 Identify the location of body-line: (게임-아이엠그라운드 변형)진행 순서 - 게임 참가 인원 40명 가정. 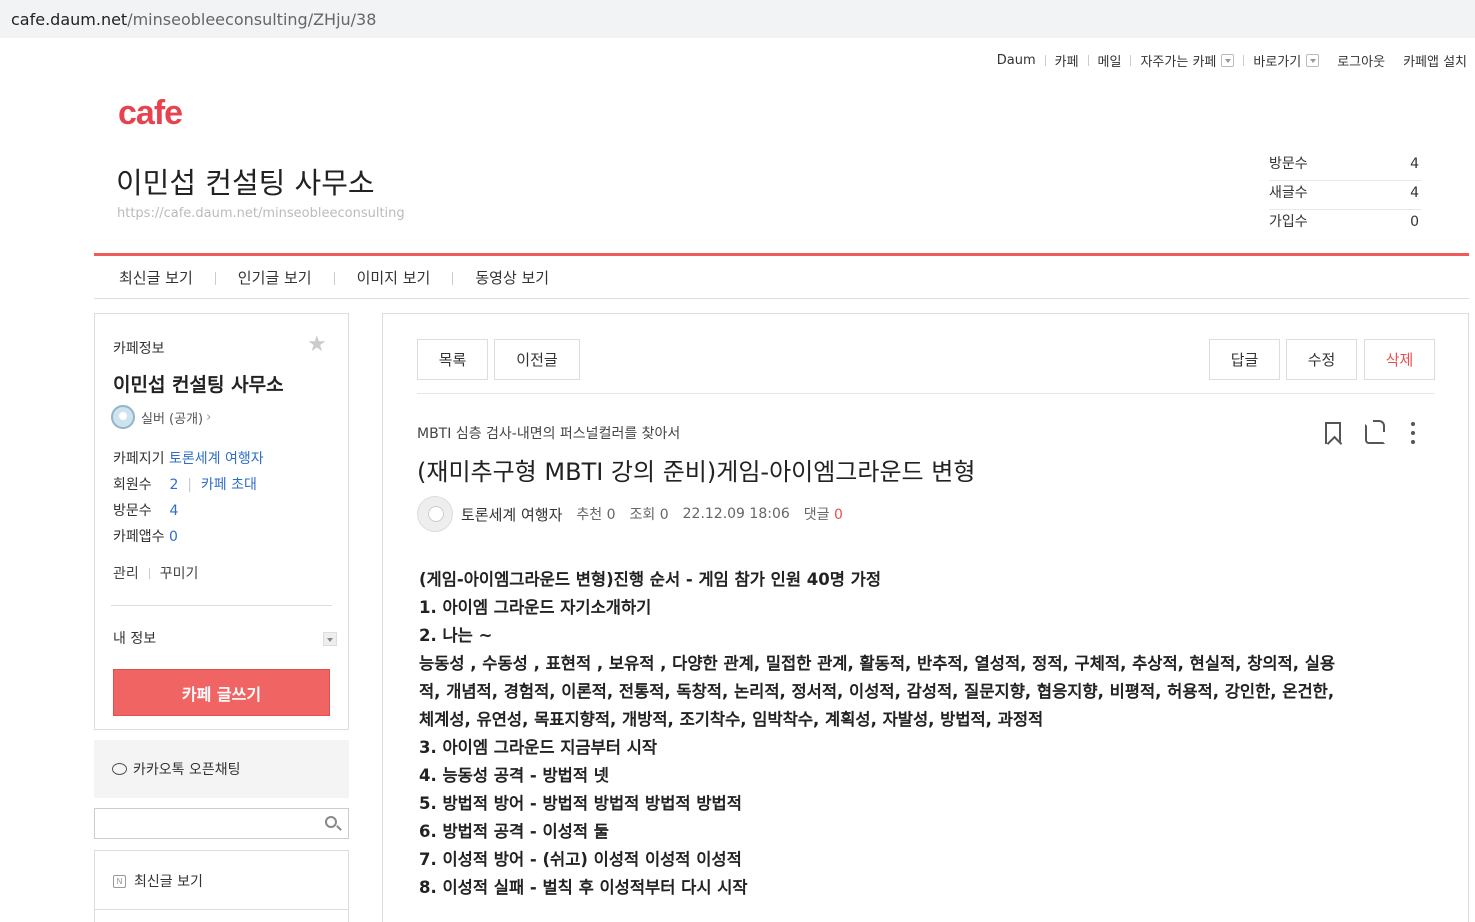
(650, 579).